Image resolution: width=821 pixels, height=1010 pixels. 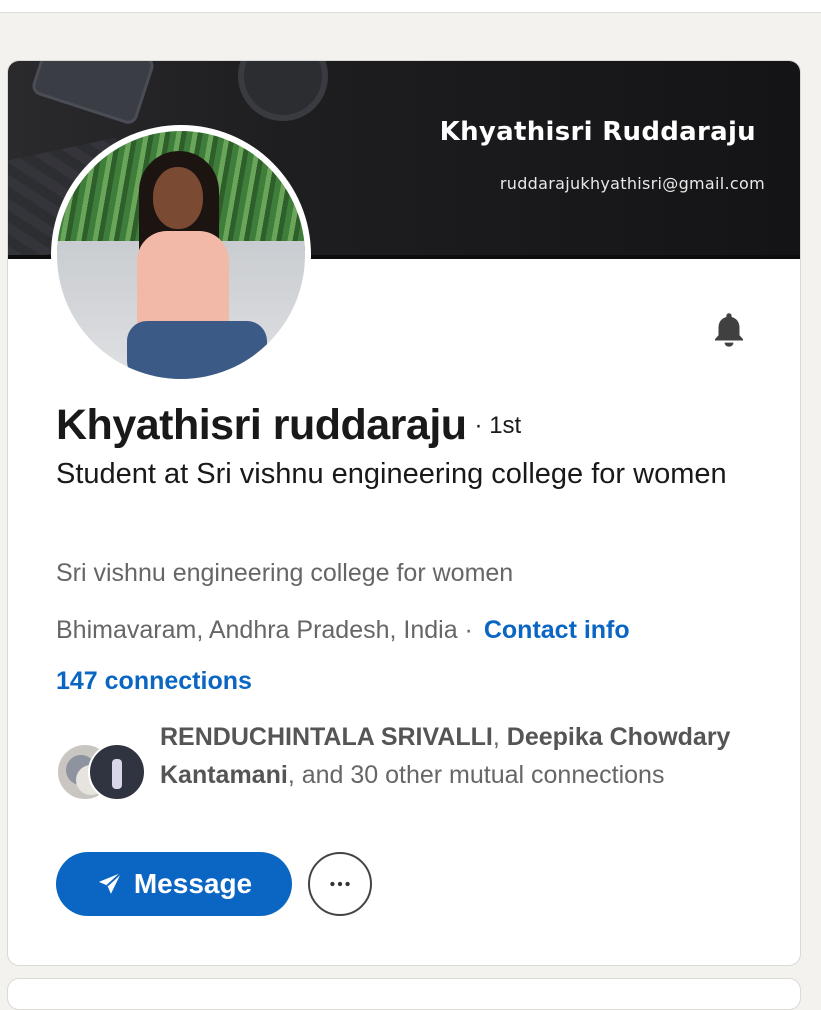 I want to click on top-nav-edge, so click(x=410, y=6).